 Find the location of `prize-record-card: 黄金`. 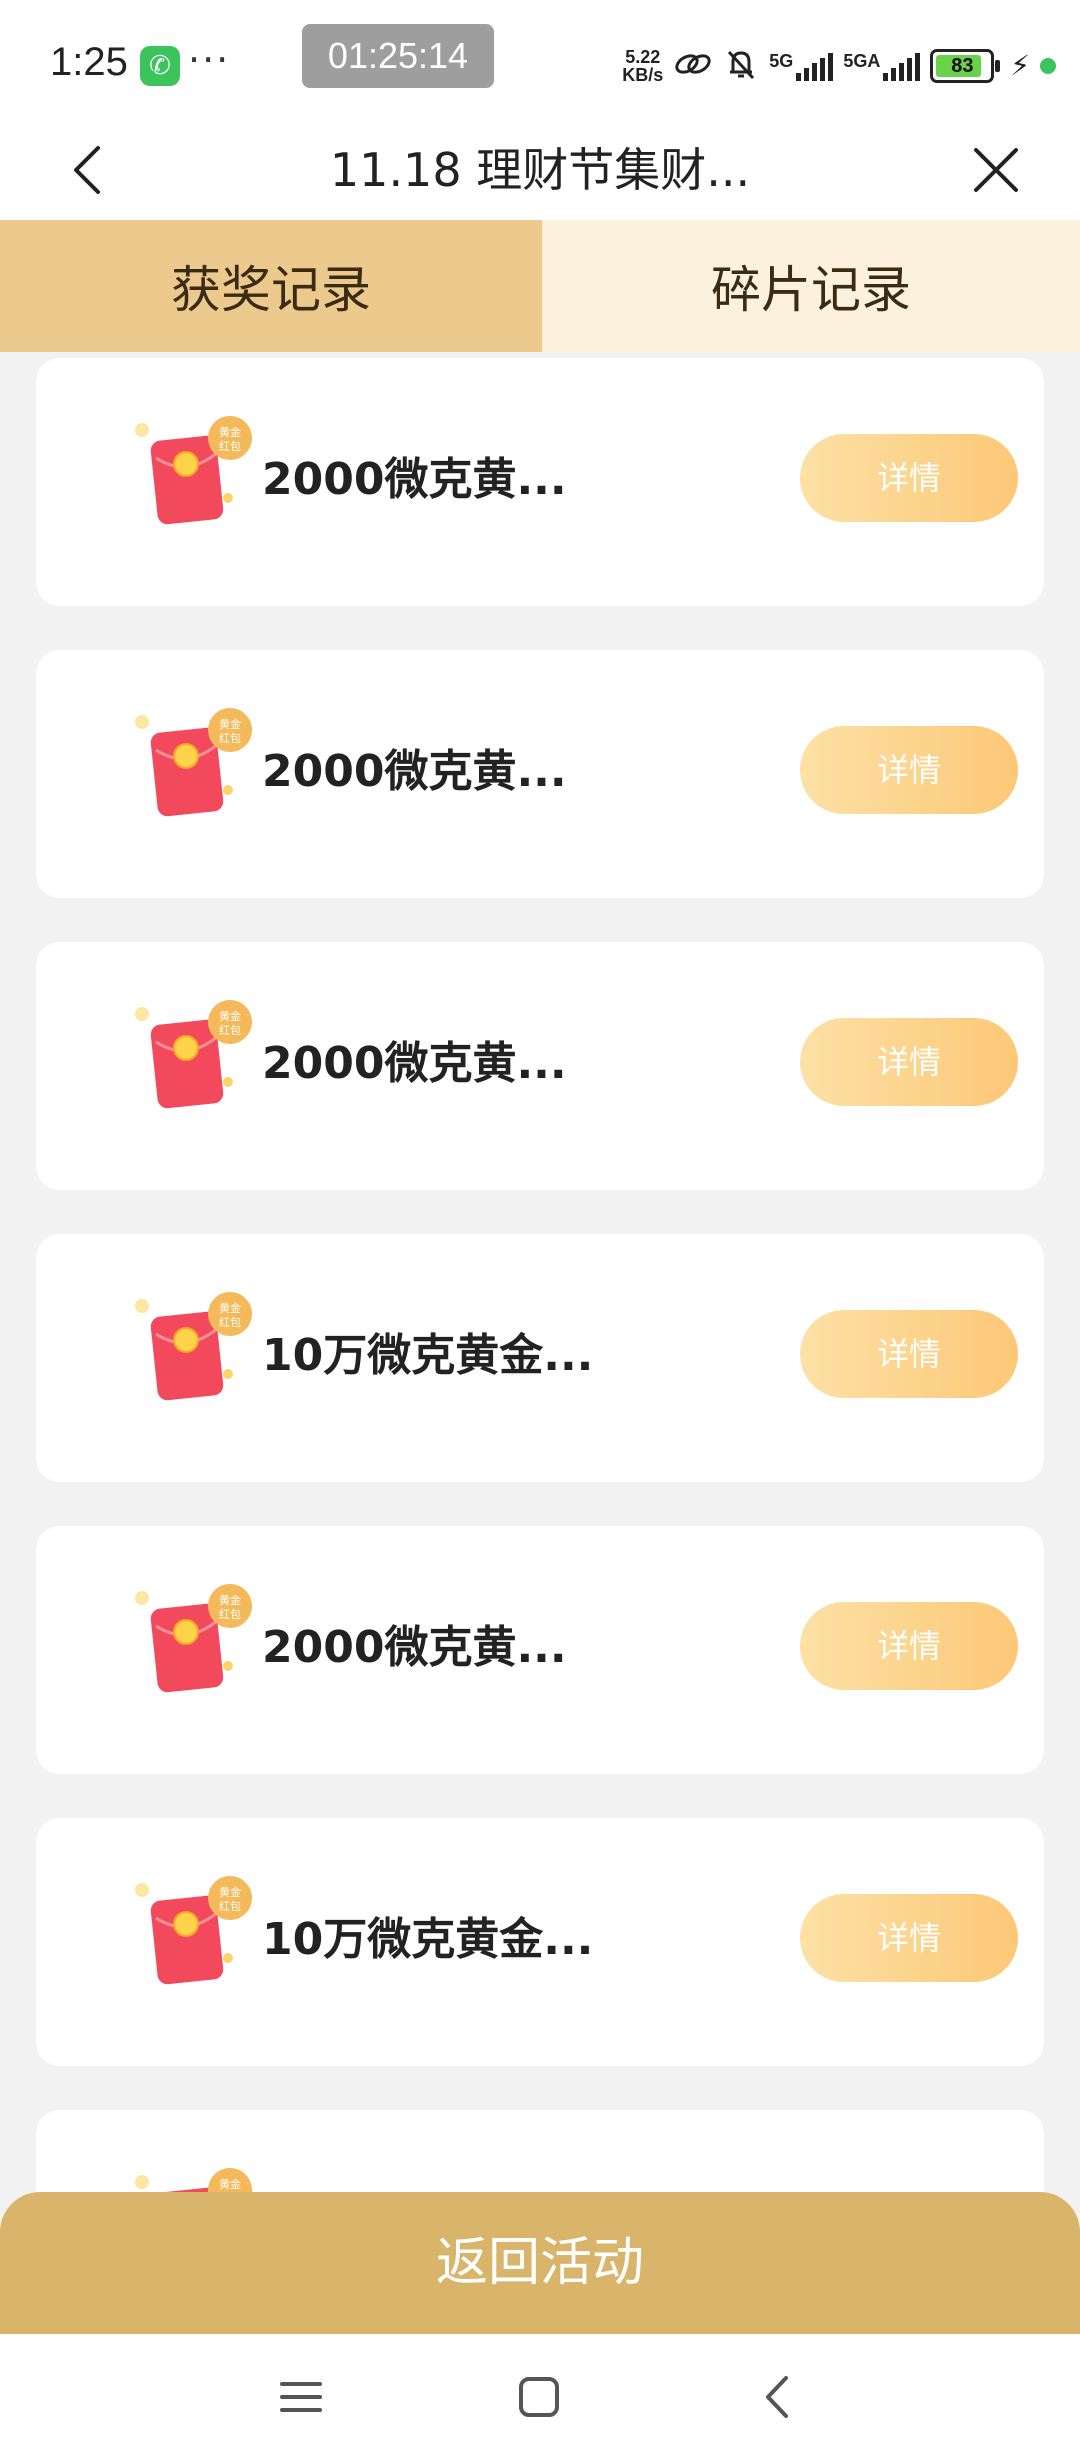

prize-record-card: 黄金 is located at coordinates (540, 2151).